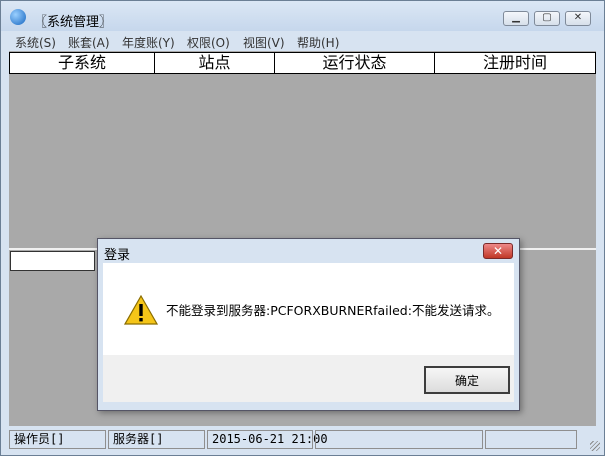  What do you see at coordinates (498, 251) in the screenshot?
I see `dialog-close-button: ✕` at bounding box center [498, 251].